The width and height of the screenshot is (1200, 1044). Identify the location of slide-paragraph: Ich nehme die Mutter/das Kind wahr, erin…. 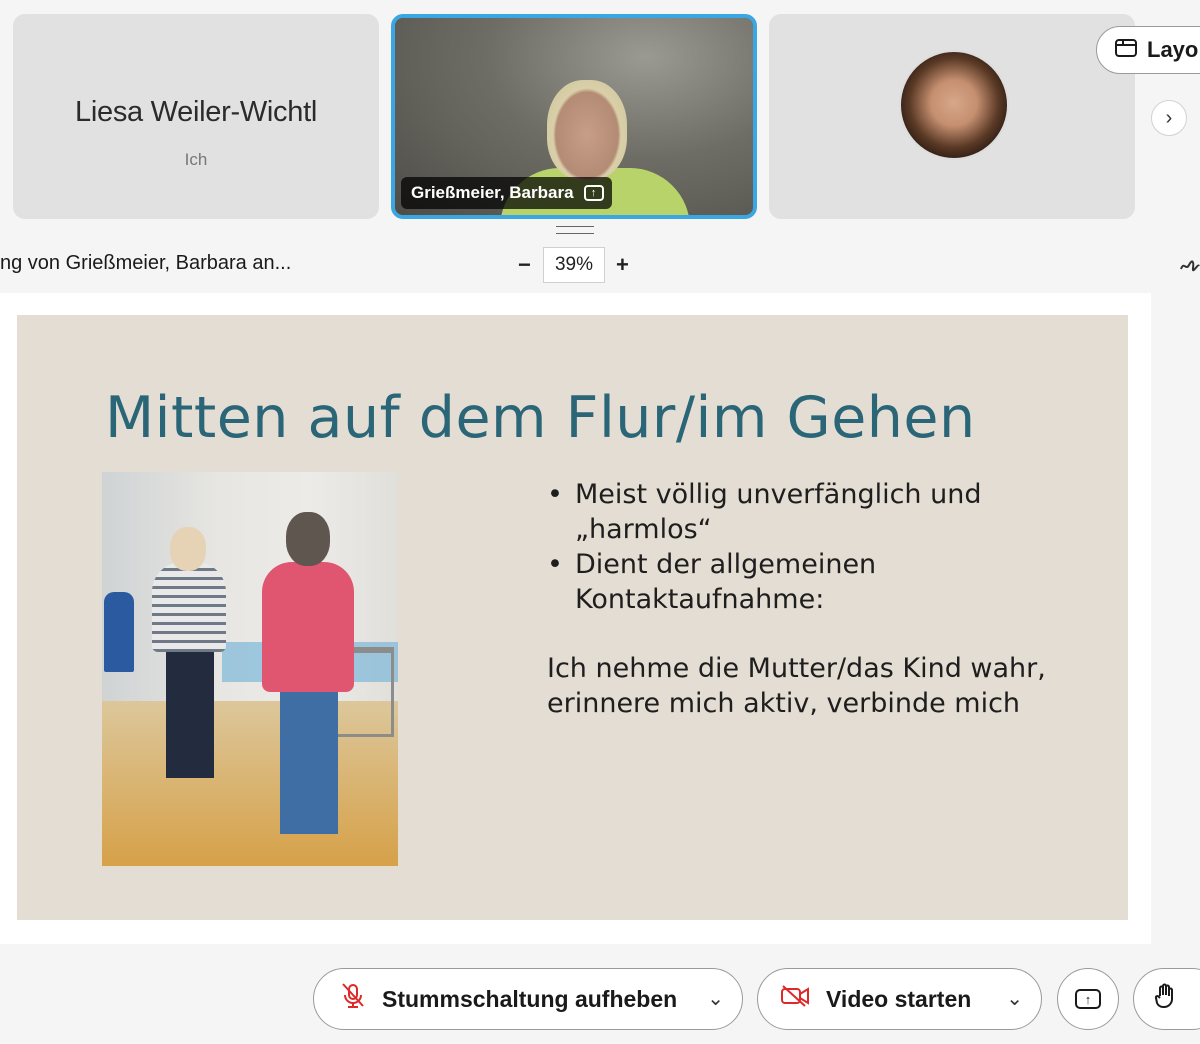
(796, 686).